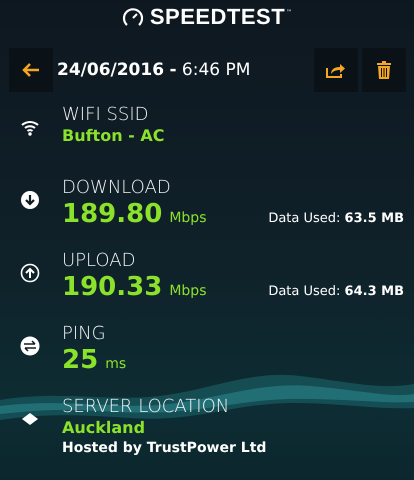  What do you see at coordinates (115, 364) in the screenshot?
I see `unit-label: ms` at bounding box center [115, 364].